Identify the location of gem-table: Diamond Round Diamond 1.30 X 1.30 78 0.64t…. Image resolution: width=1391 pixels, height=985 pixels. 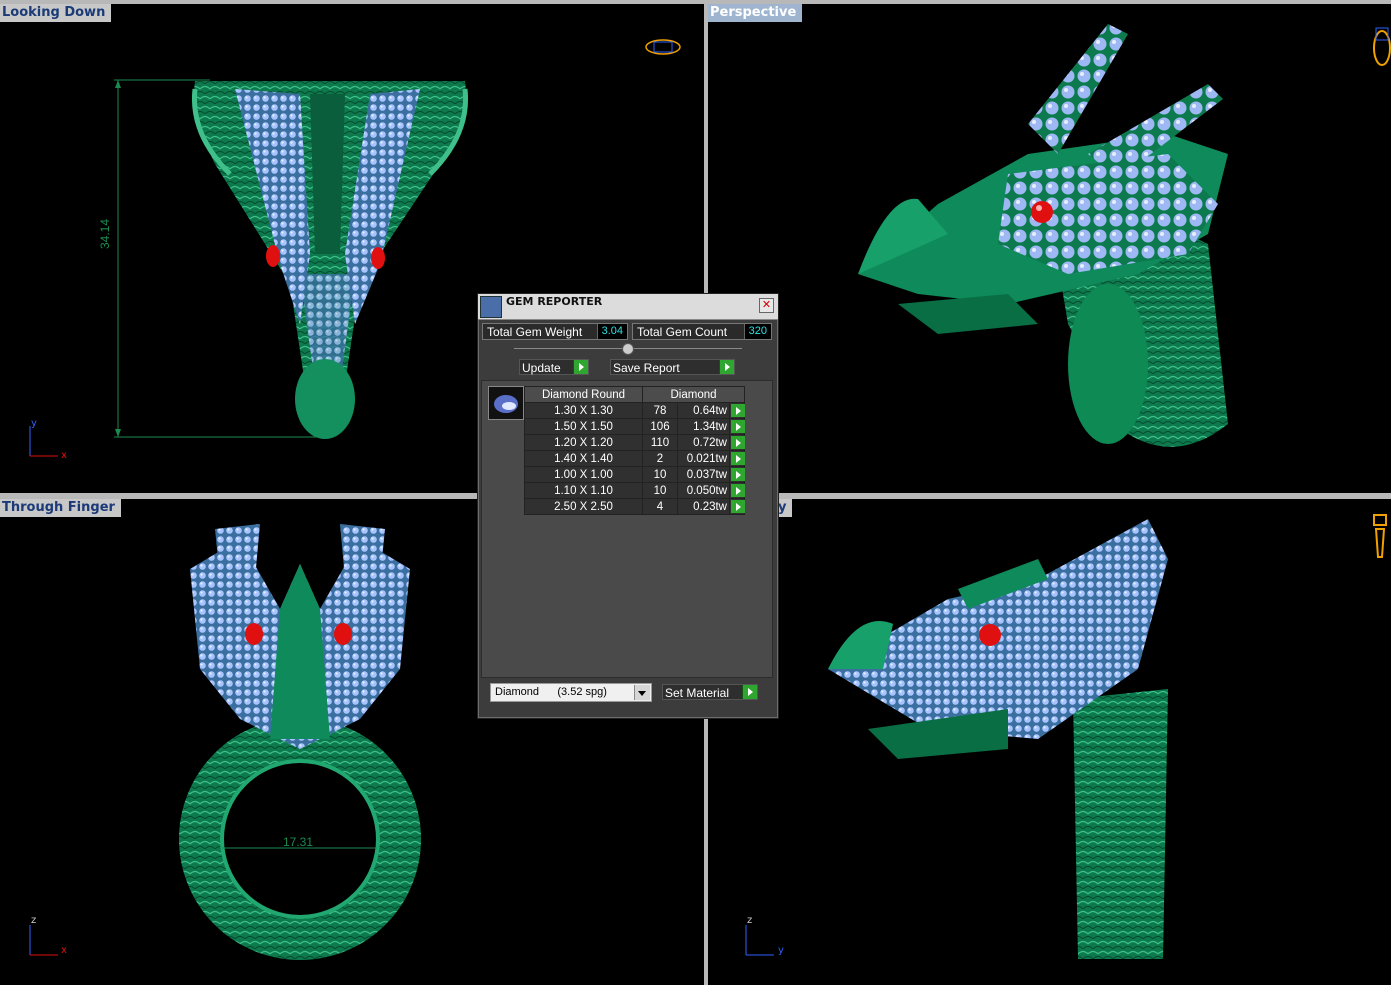
(634, 450).